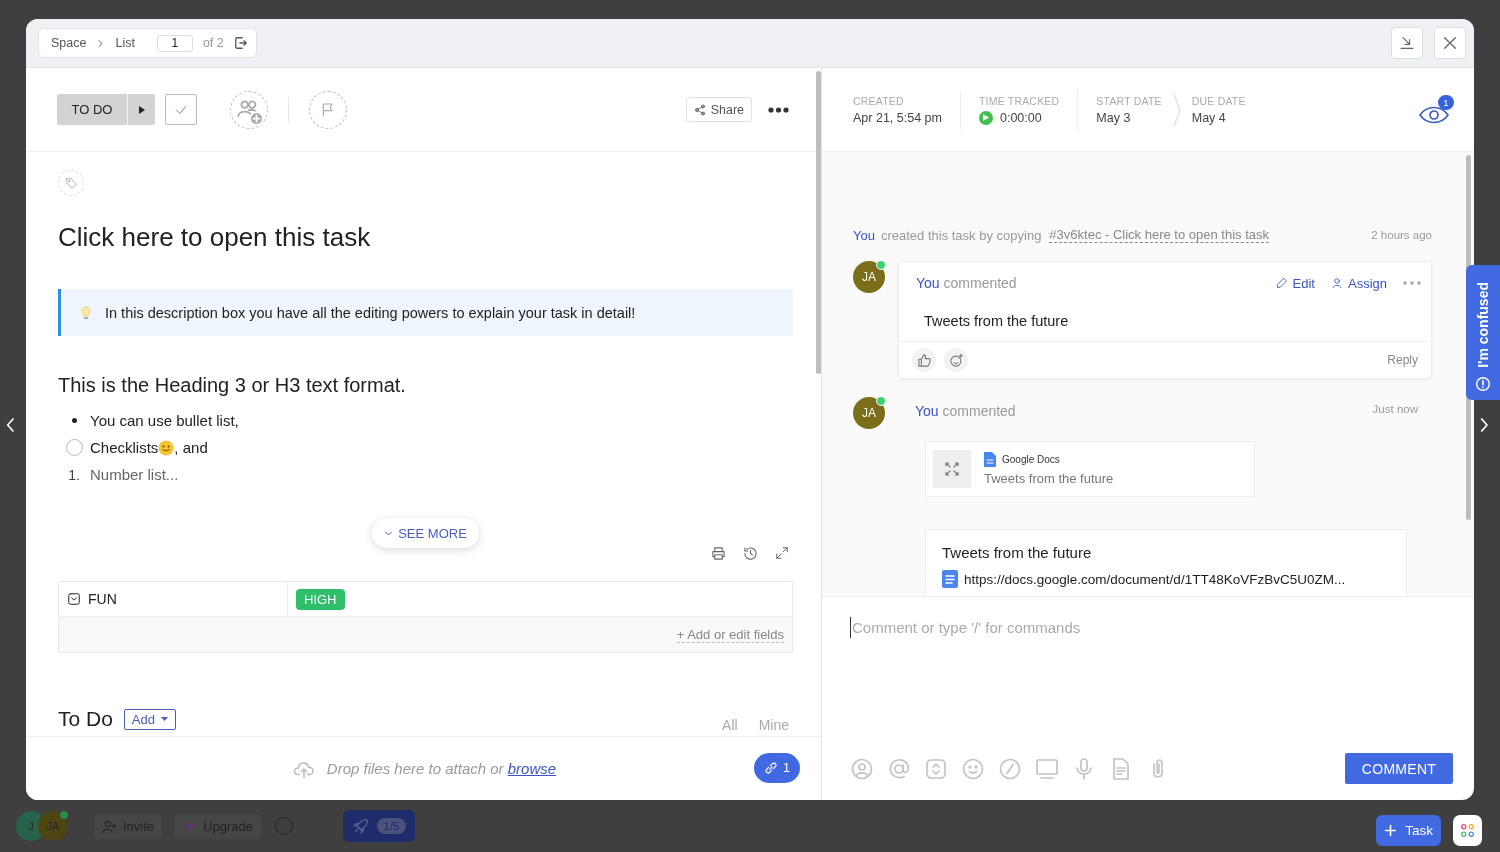 This screenshot has width=1500, height=852. What do you see at coordinates (730, 634) in the screenshot?
I see `add-fields-link: + Add or edit fields` at bounding box center [730, 634].